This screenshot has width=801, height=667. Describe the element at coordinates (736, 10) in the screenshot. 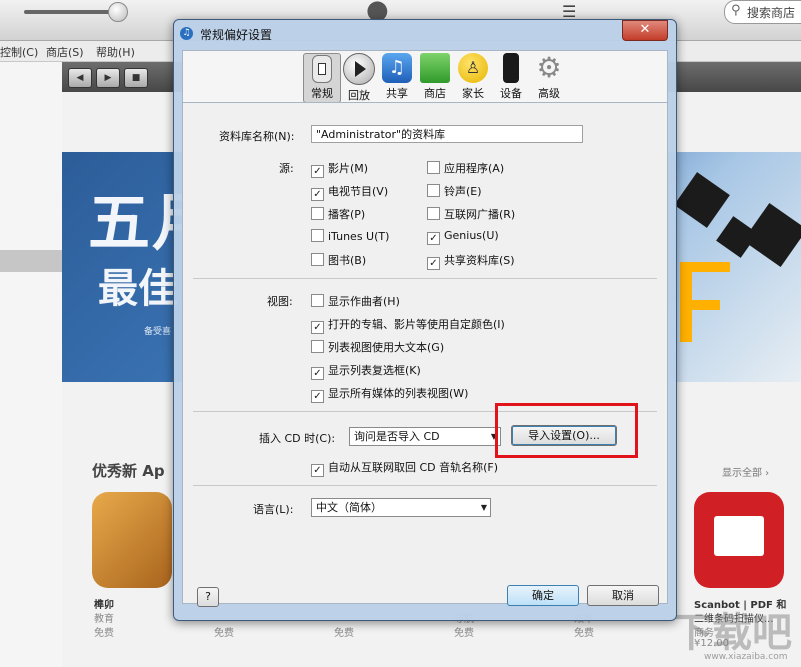

I see `search-icon: ⚲` at that location.